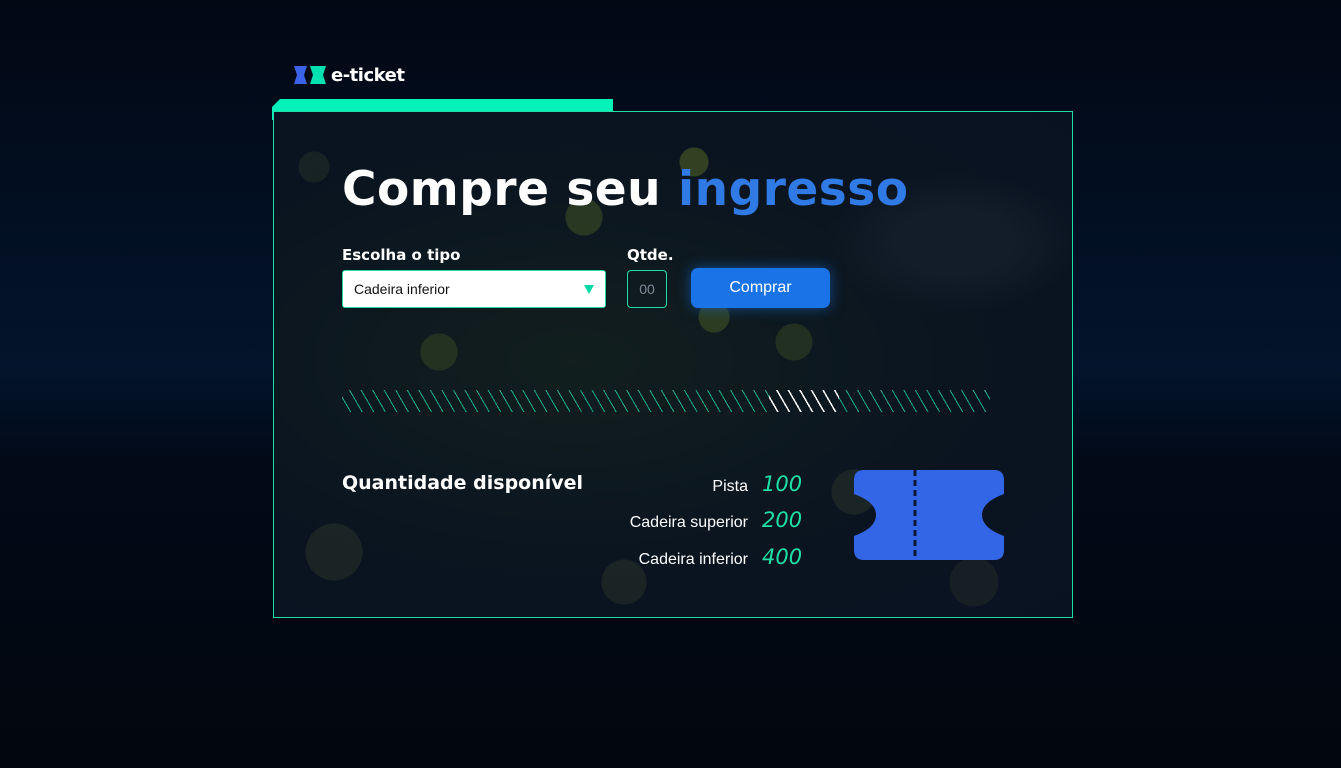 Image resolution: width=1341 pixels, height=768 pixels. I want to click on availability-label: Cadeira inferior, so click(693, 559).